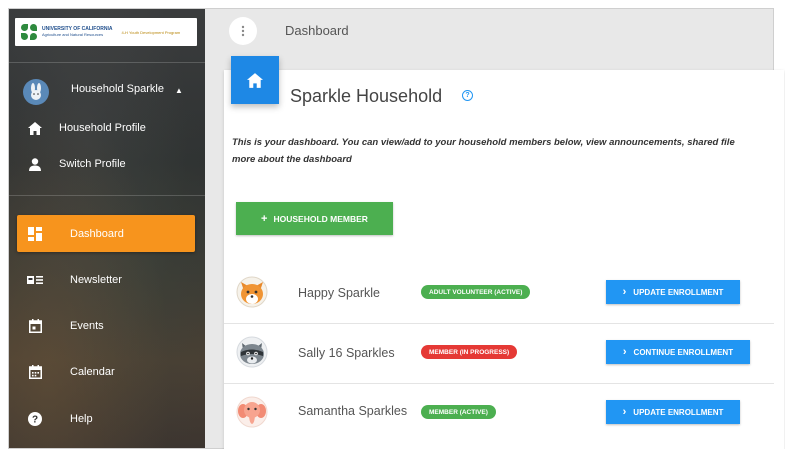  What do you see at coordinates (353, 293) in the screenshot?
I see `member-name: Happy Sparkle` at bounding box center [353, 293].